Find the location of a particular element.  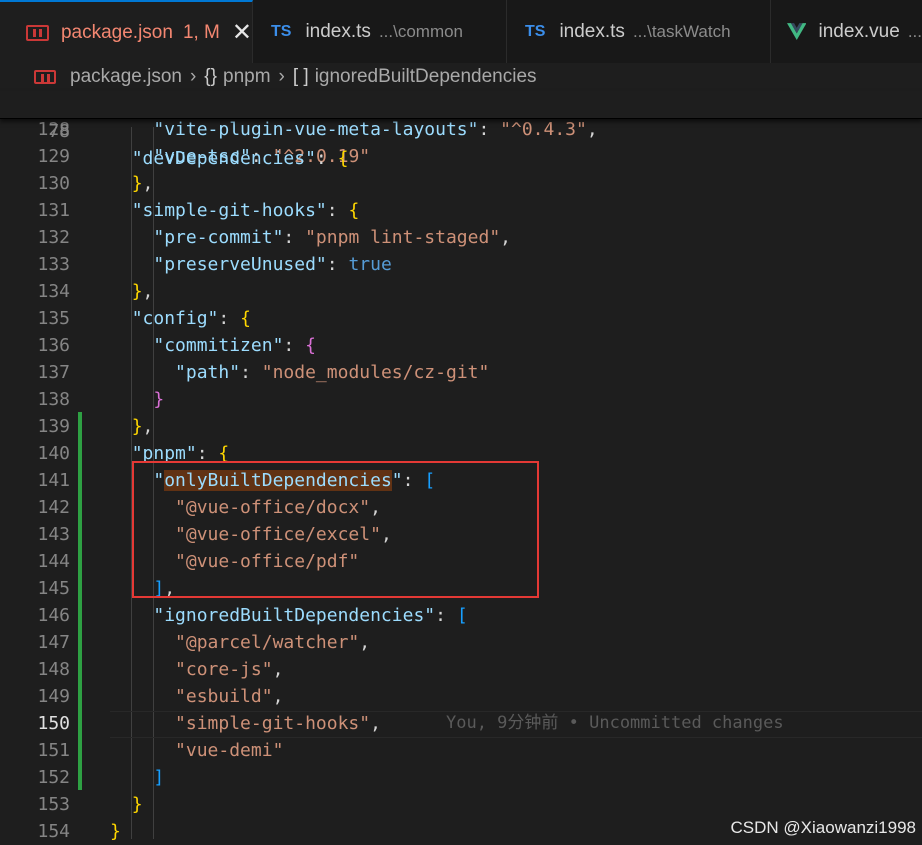

line-number: 143 is located at coordinates (53, 534).